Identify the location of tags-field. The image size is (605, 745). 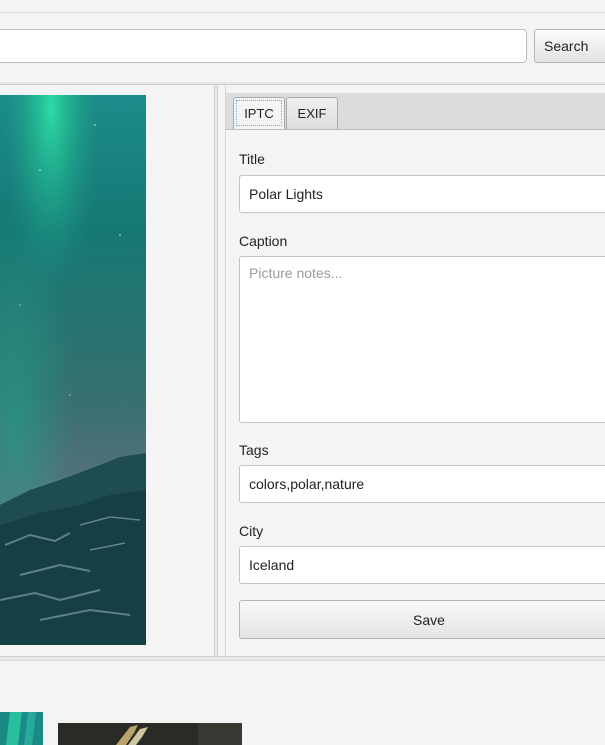
(422, 484).